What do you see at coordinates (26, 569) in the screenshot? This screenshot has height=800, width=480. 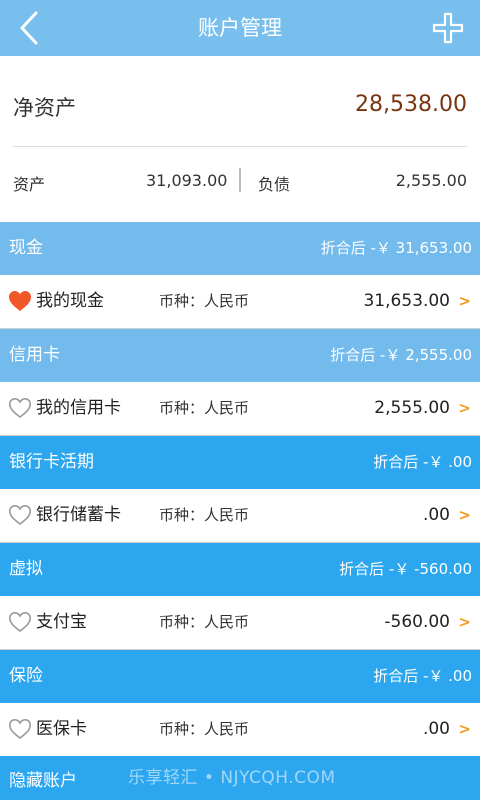 I see `group-name: 虚拟` at bounding box center [26, 569].